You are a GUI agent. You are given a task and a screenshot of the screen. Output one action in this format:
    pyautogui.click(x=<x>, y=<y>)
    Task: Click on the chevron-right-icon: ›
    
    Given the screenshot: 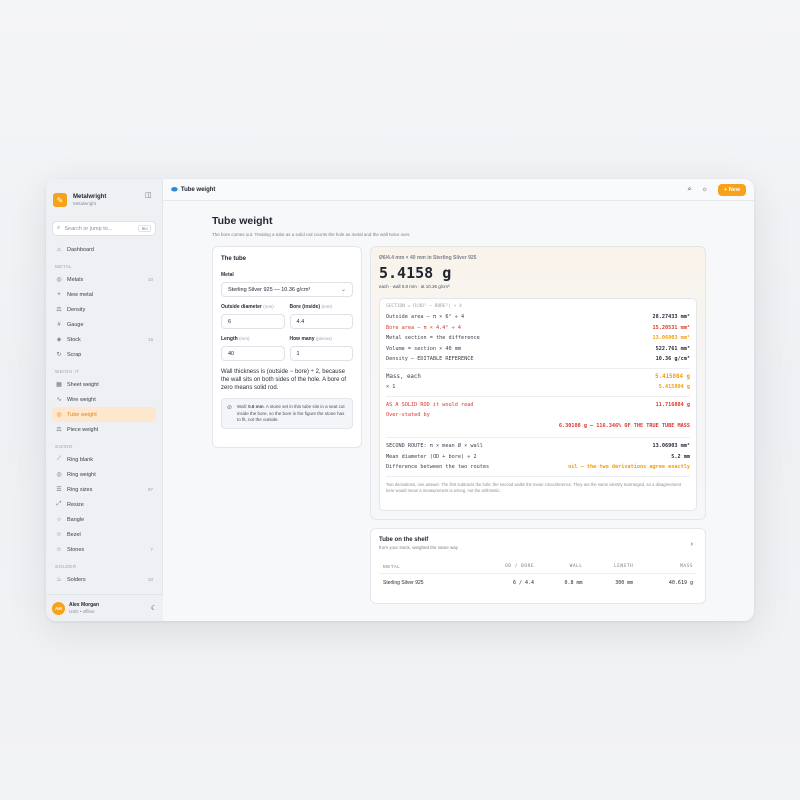 What is the action you would take?
    pyautogui.click(x=692, y=544)
    